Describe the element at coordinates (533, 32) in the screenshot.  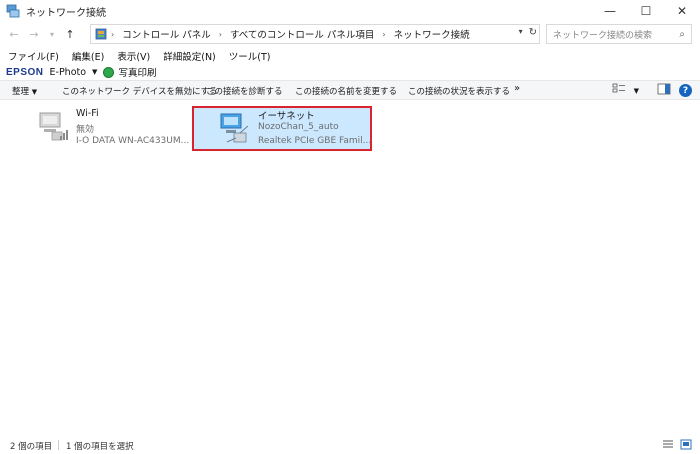
I see `refresh-icon: ↻` at that location.